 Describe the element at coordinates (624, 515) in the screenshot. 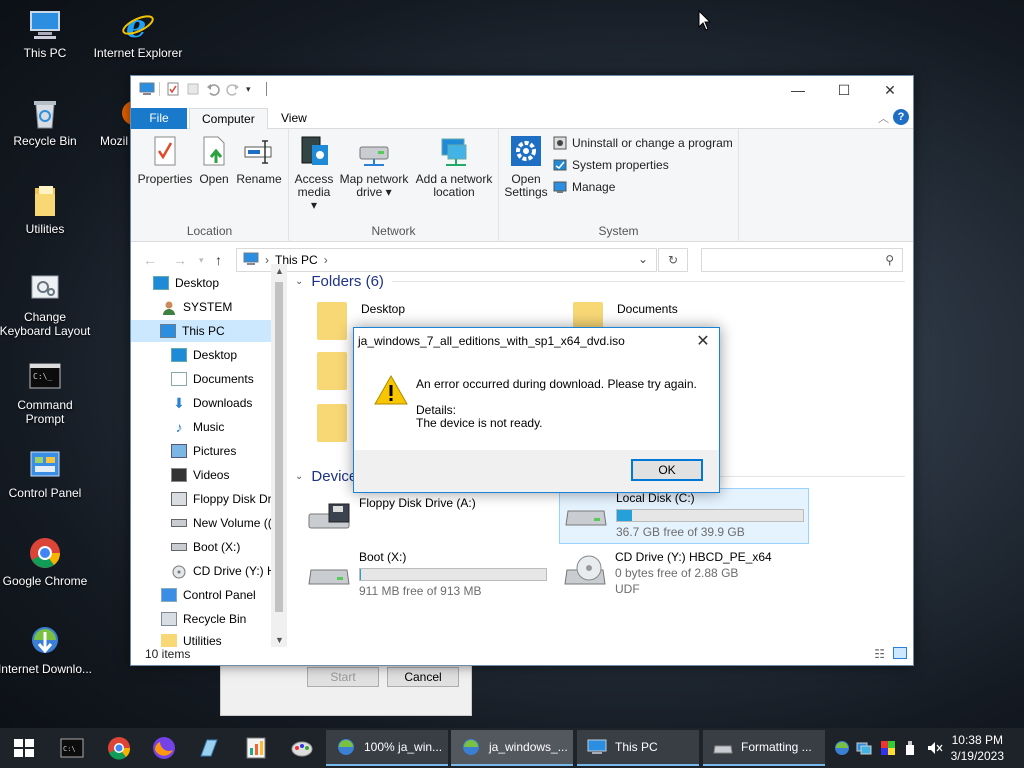

I see `disk-usage-fill` at that location.